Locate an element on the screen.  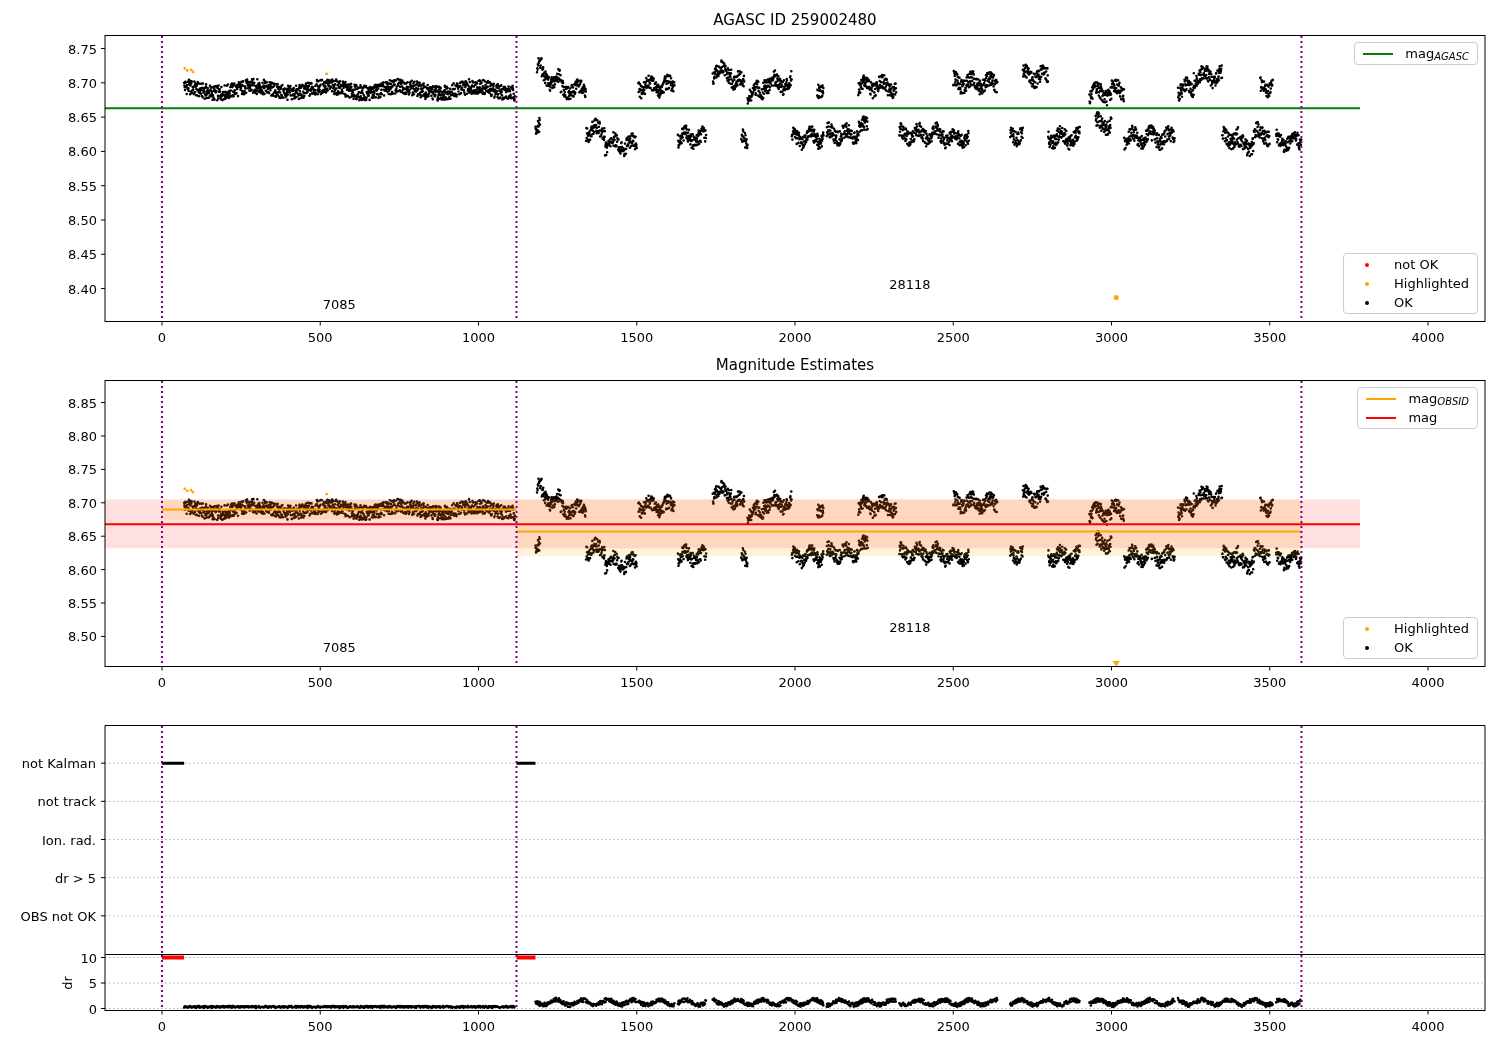
flag-label: not track is located at coordinates (66, 802).